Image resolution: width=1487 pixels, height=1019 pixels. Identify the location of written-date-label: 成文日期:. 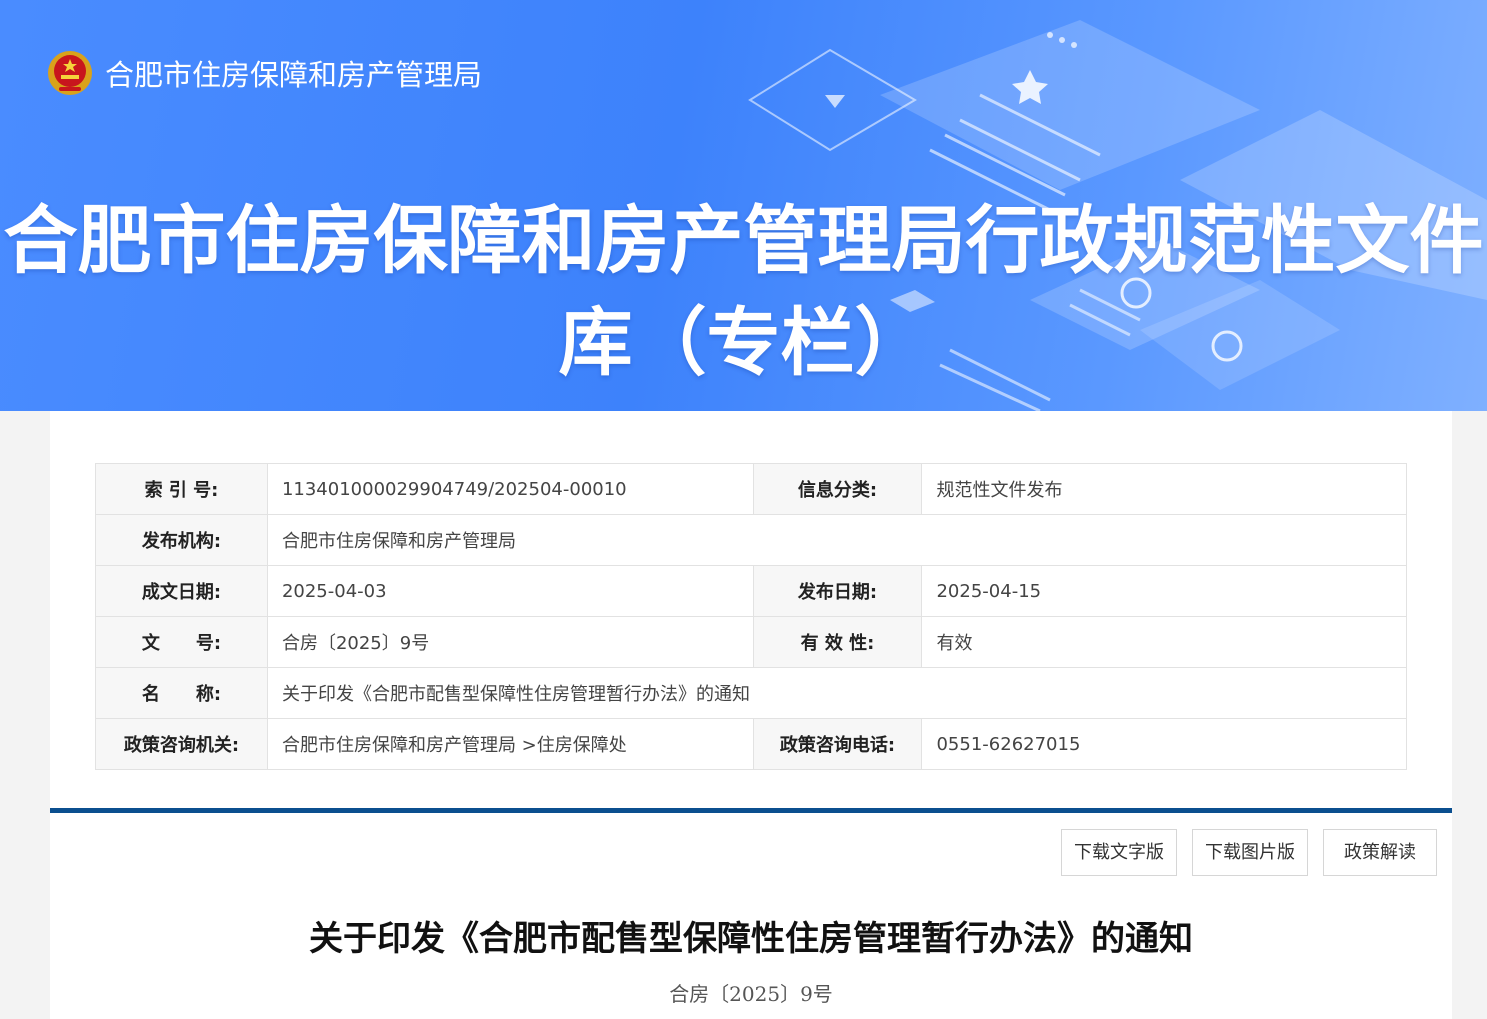
(181, 591).